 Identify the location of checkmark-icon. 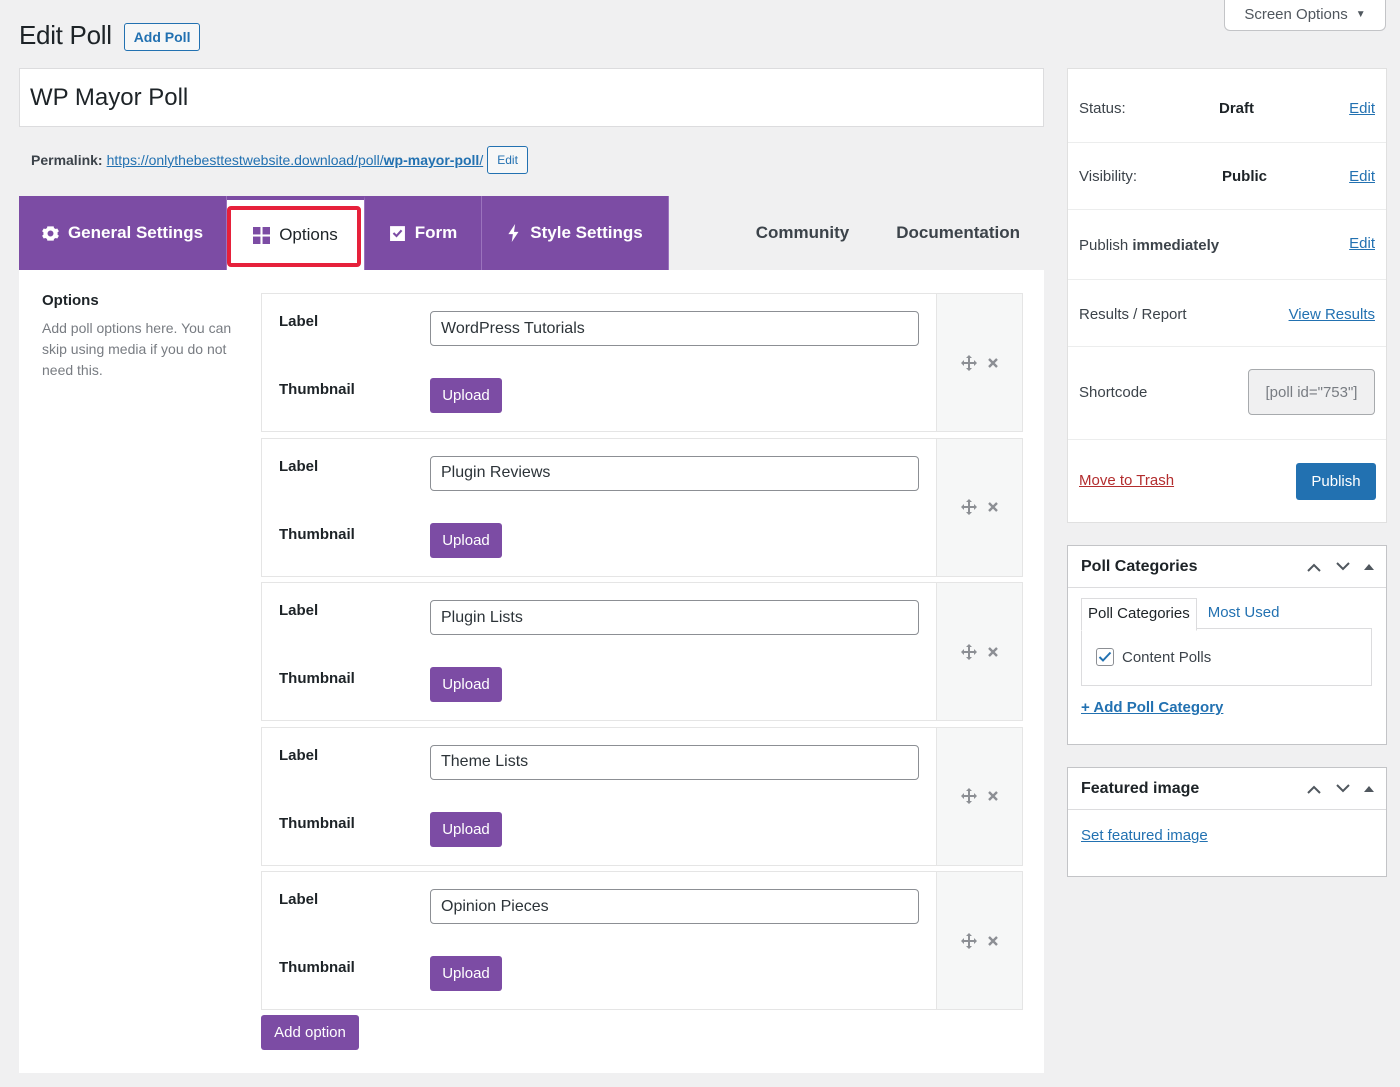
(1105, 656).